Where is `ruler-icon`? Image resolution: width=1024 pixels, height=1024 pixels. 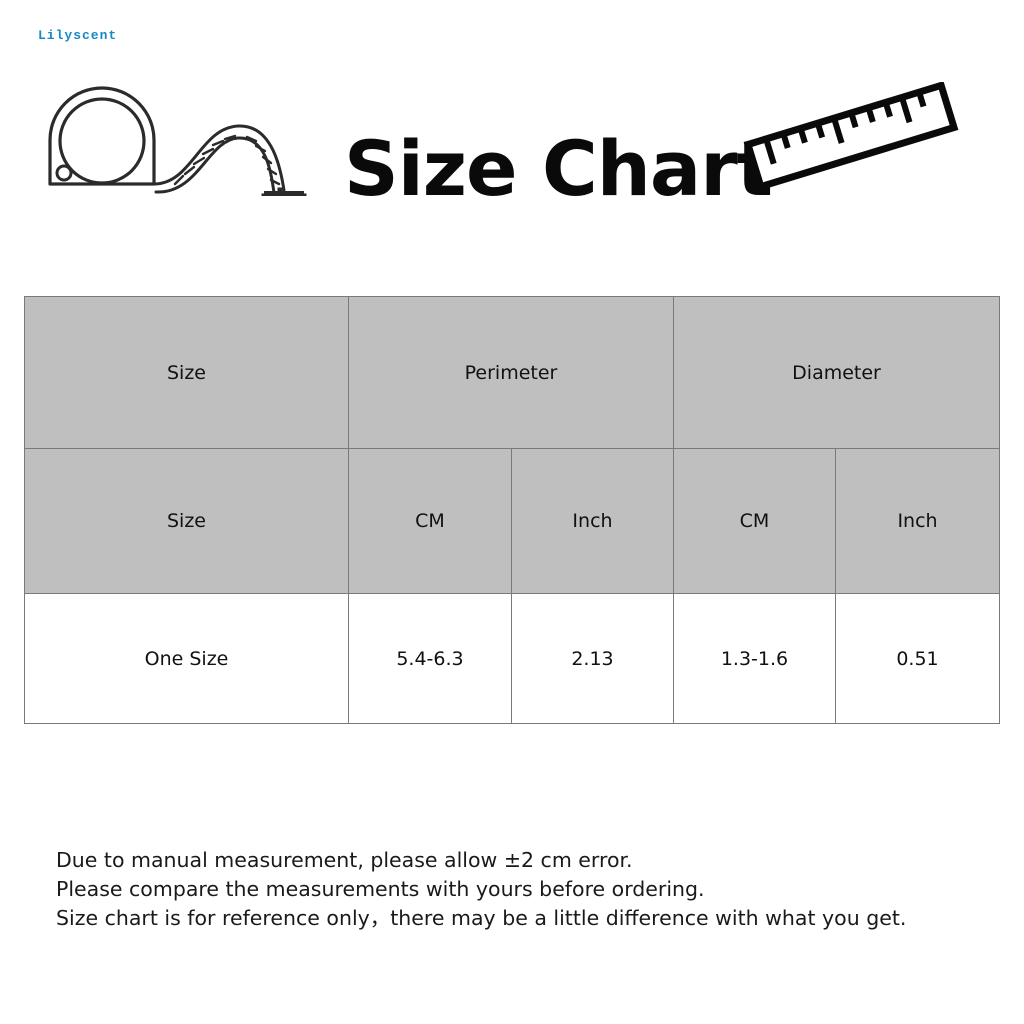 ruler-icon is located at coordinates (851, 138).